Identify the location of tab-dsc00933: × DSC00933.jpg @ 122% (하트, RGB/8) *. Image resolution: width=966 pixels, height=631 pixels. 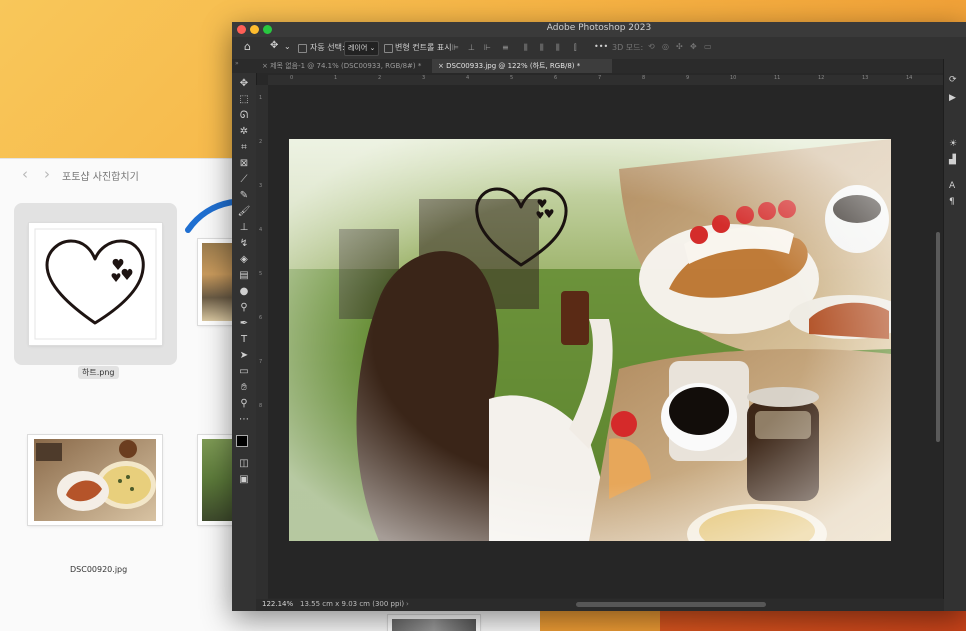
(522, 66).